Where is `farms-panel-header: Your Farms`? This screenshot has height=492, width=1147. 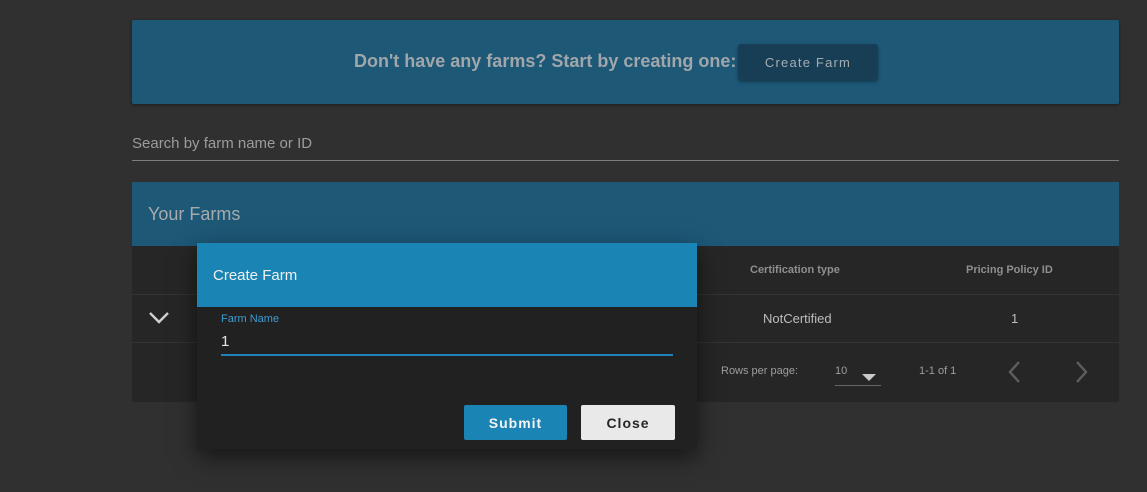
farms-panel-header: Your Farms is located at coordinates (625, 214).